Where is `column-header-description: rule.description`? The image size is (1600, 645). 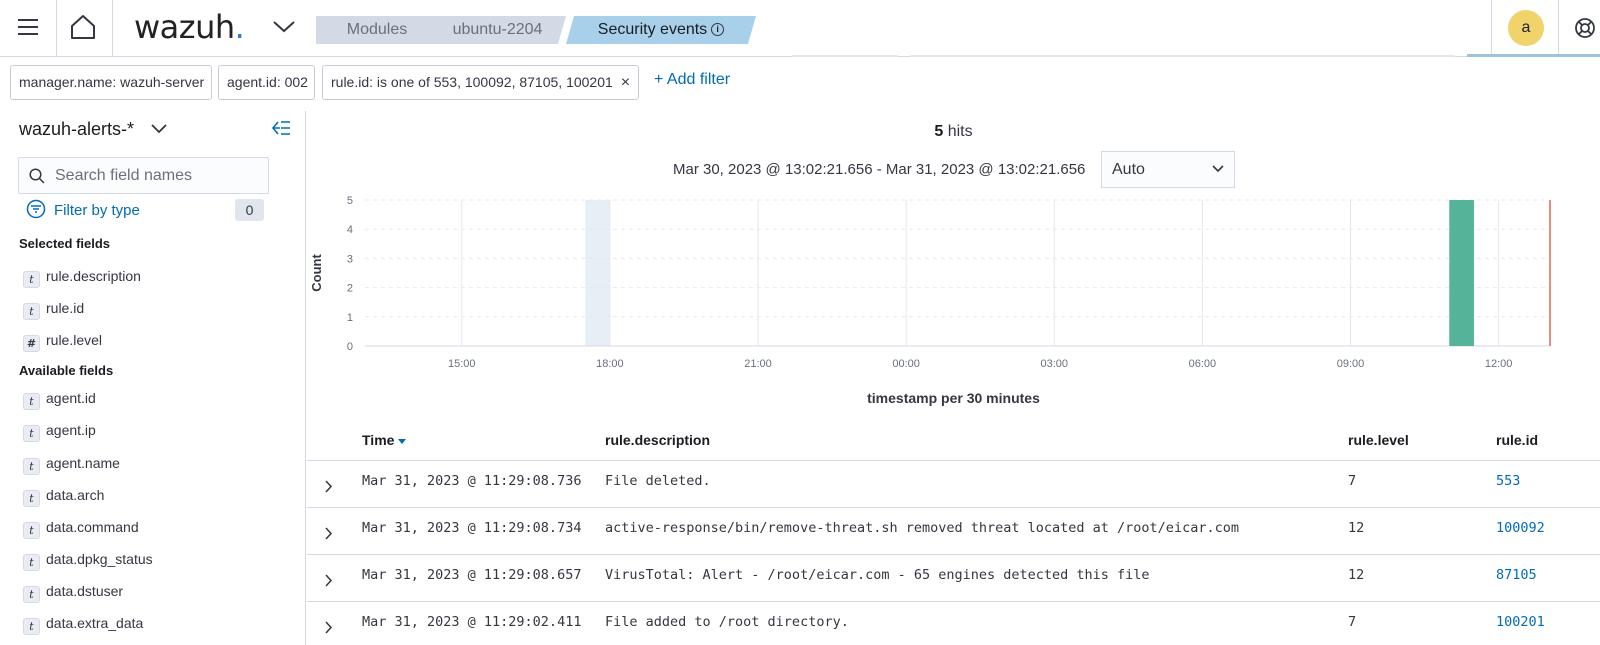 column-header-description: rule.description is located at coordinates (657, 440).